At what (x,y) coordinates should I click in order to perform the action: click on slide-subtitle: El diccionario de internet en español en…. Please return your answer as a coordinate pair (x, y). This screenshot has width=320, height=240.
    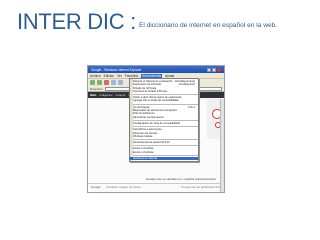
    Looking at the image, I should click on (208, 25).